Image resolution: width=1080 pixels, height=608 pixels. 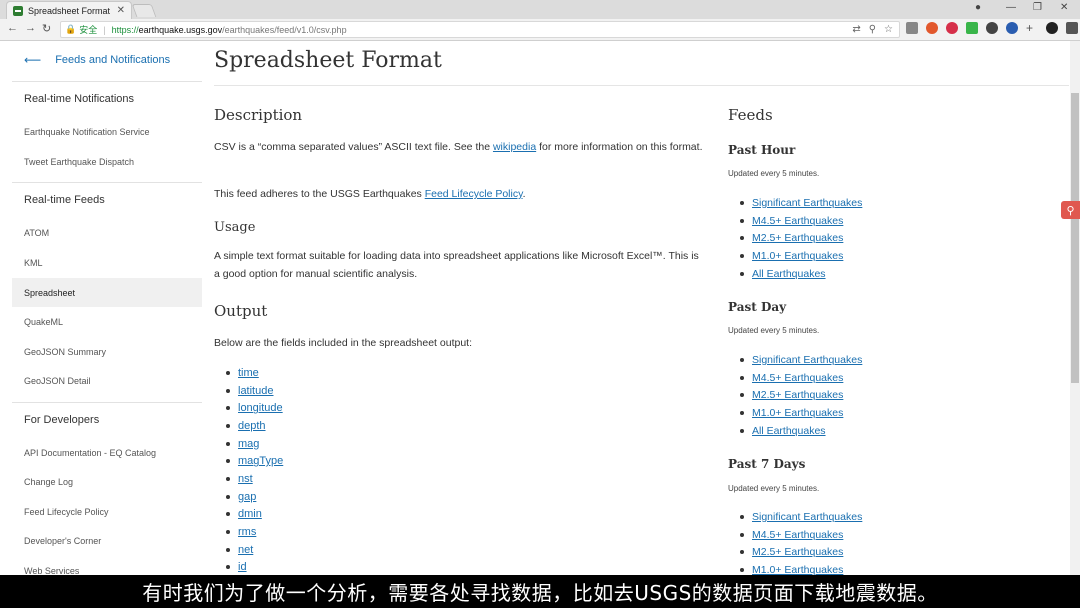 What do you see at coordinates (241, 311) in the screenshot?
I see `output-heading: Output` at bounding box center [241, 311].